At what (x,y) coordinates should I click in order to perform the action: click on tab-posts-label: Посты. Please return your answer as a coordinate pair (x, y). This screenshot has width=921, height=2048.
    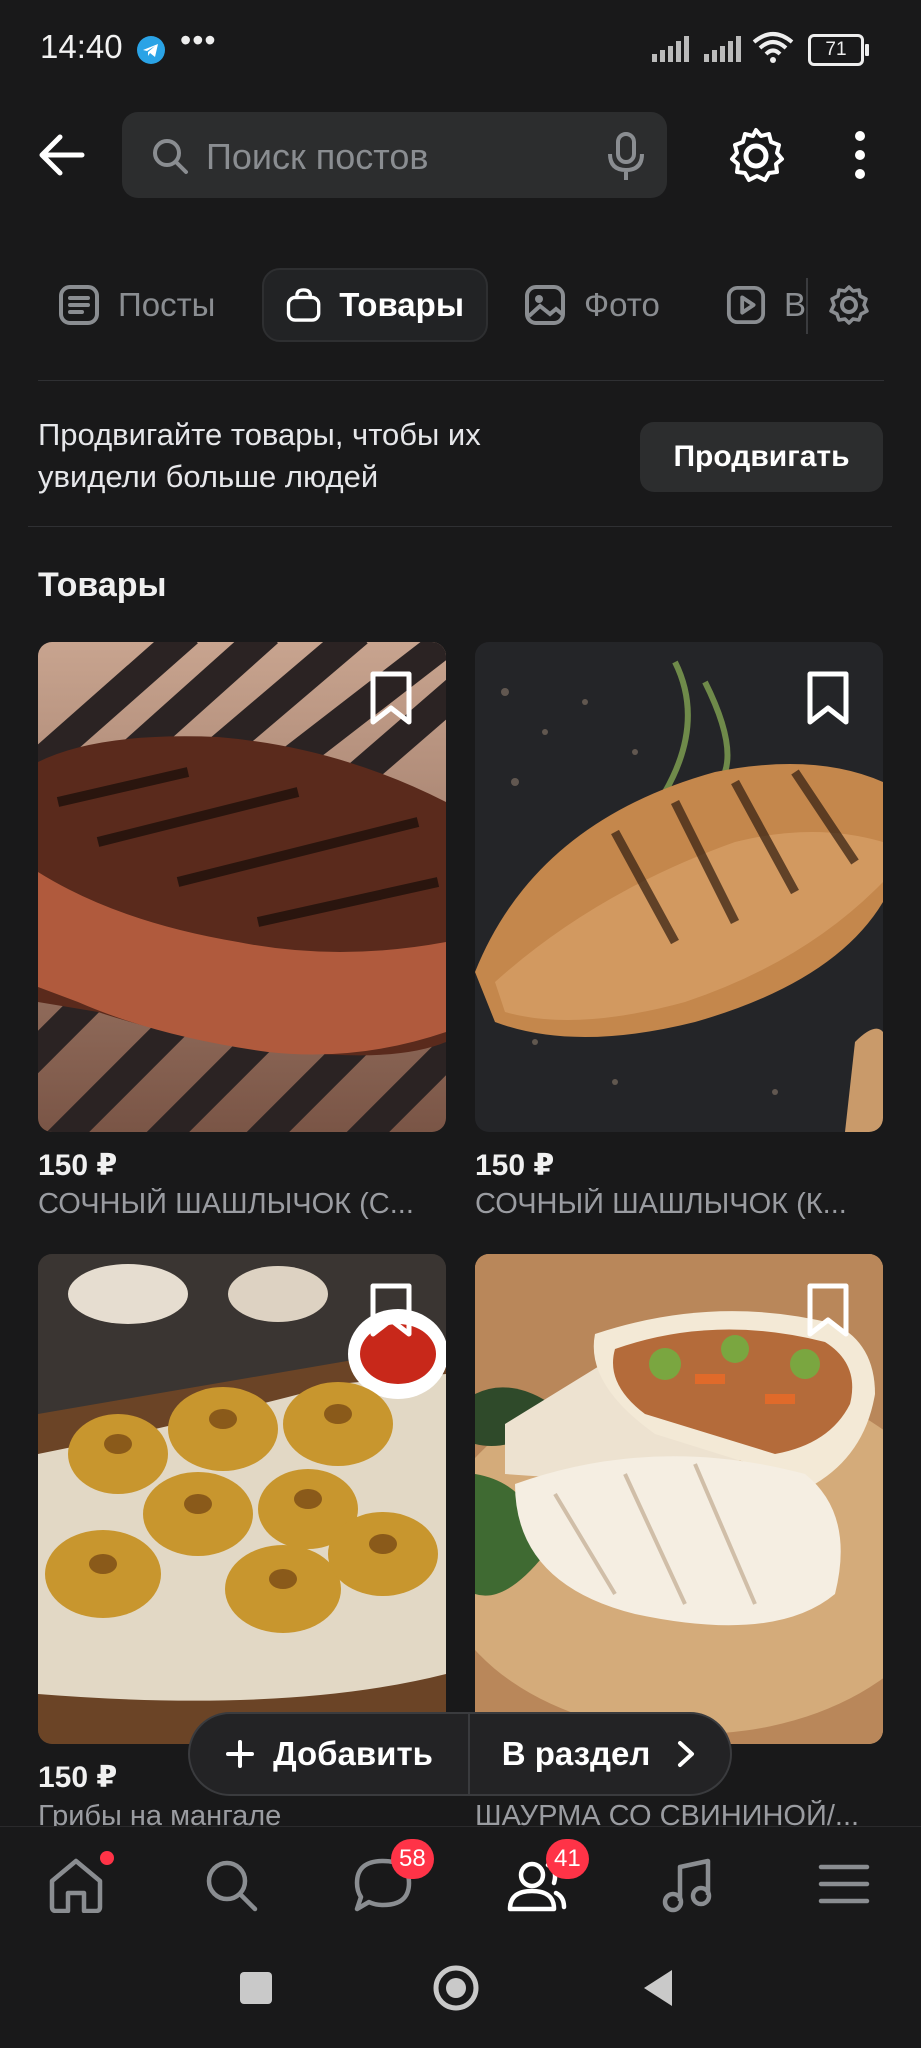
    Looking at the image, I should click on (167, 304).